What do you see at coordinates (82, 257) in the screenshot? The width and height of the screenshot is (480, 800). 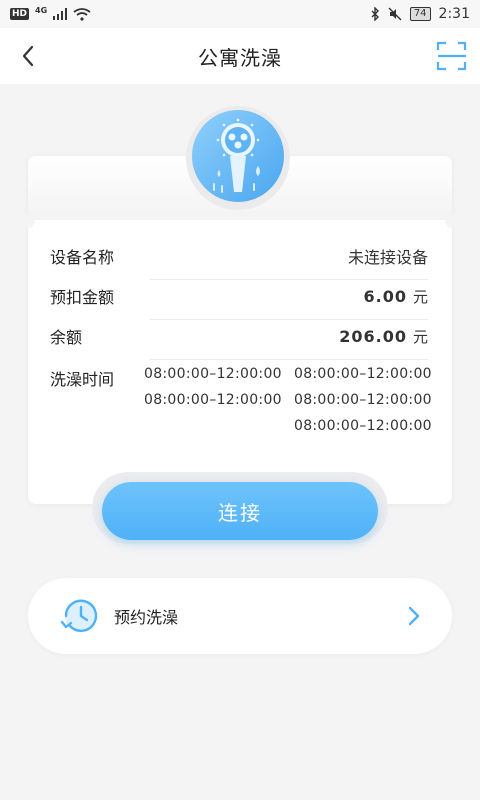 I see `device-name-label: 设备名称` at bounding box center [82, 257].